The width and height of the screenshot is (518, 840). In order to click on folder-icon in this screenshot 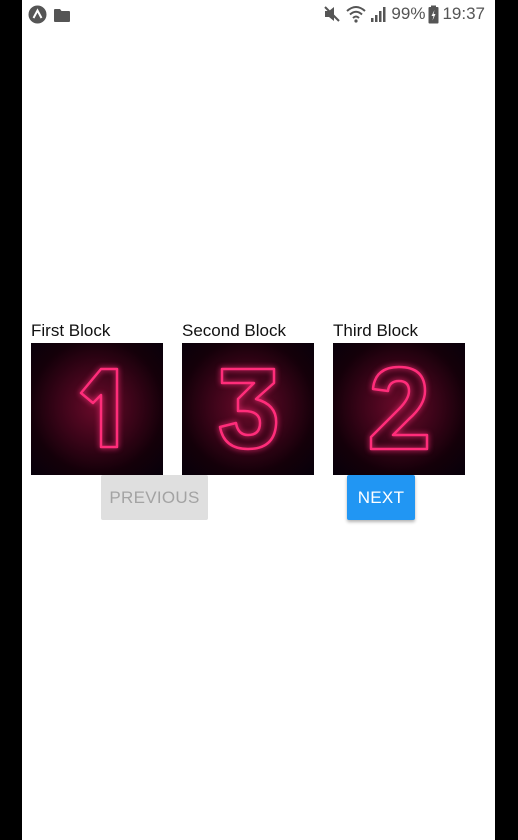, I will do `click(62, 17)`.